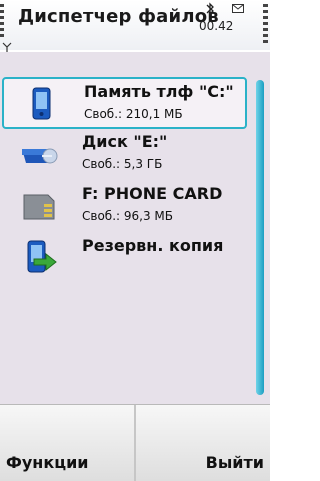 Image resolution: width=320 pixels, height=481 pixels. I want to click on drive-free-space: Своб.: 96,3 МБ, so click(127, 216).